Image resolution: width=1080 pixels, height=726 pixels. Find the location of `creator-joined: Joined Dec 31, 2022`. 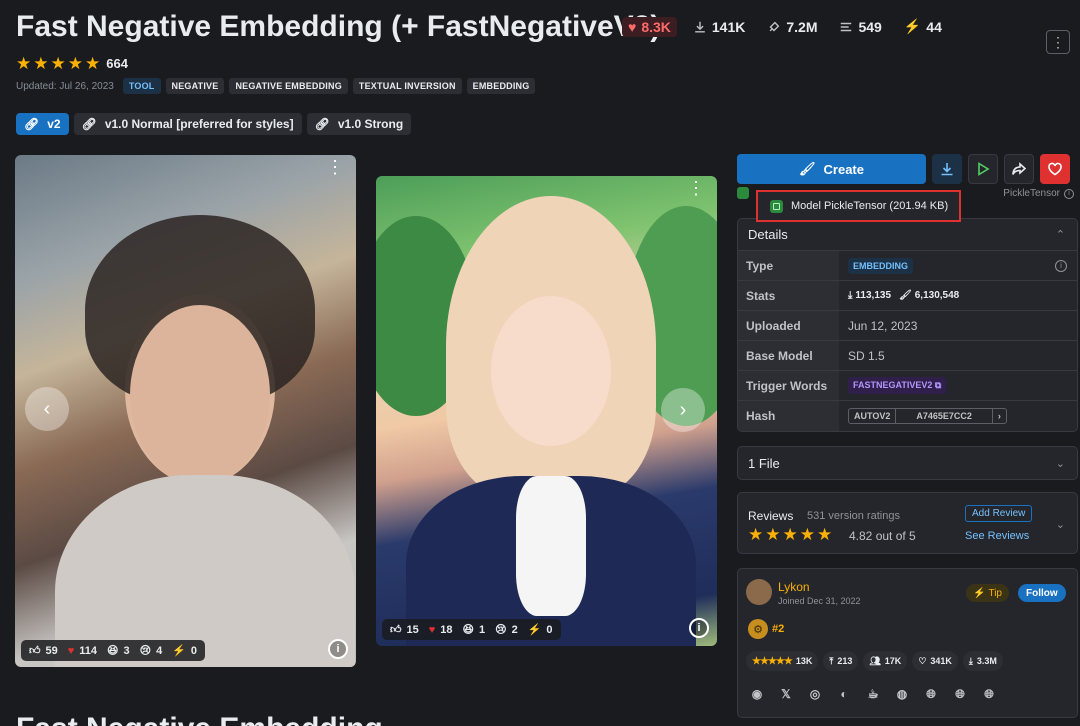

creator-joined: Joined Dec 31, 2022 is located at coordinates (819, 601).